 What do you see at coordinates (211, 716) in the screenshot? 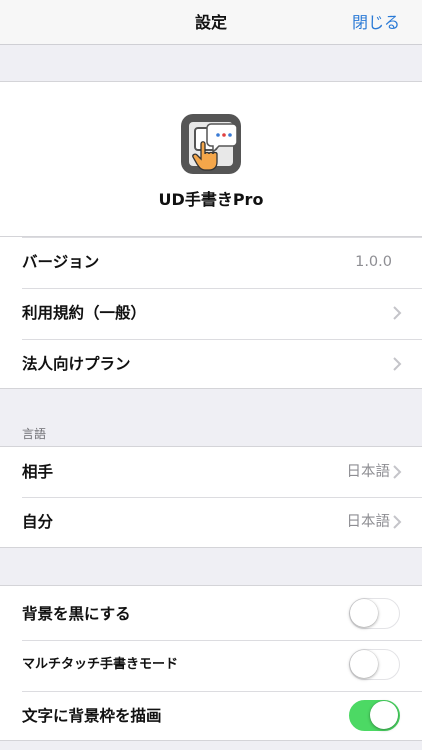
I see `text-background-frame-row: 文字に背景枠を描画` at bounding box center [211, 716].